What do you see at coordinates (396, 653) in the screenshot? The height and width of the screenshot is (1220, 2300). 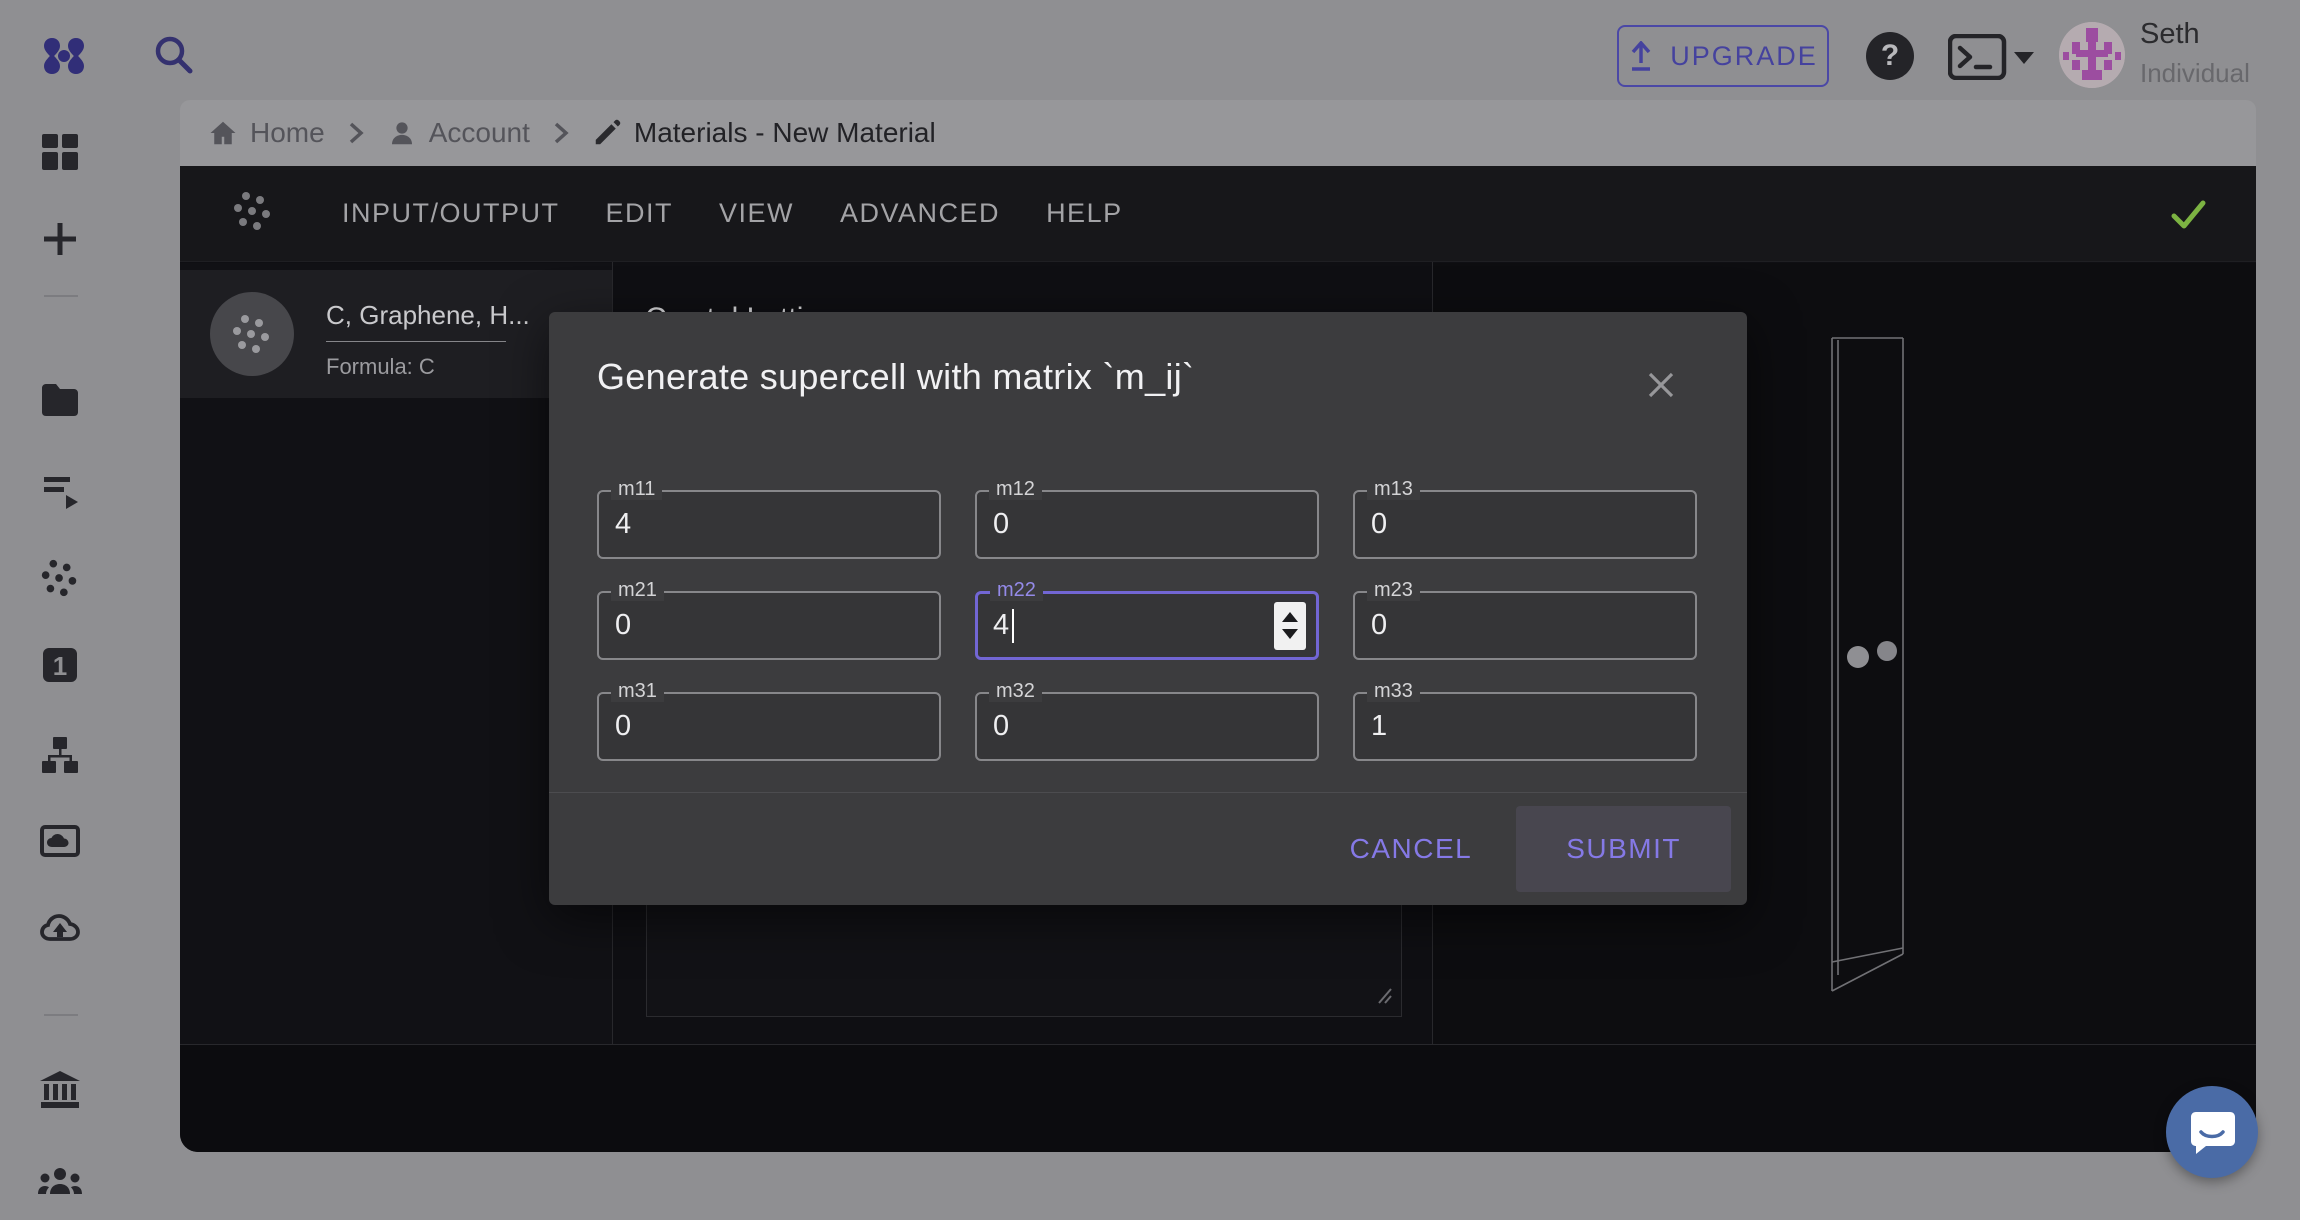 I see `materials-list-panel: C, Graphene, H... Formula: C` at bounding box center [396, 653].